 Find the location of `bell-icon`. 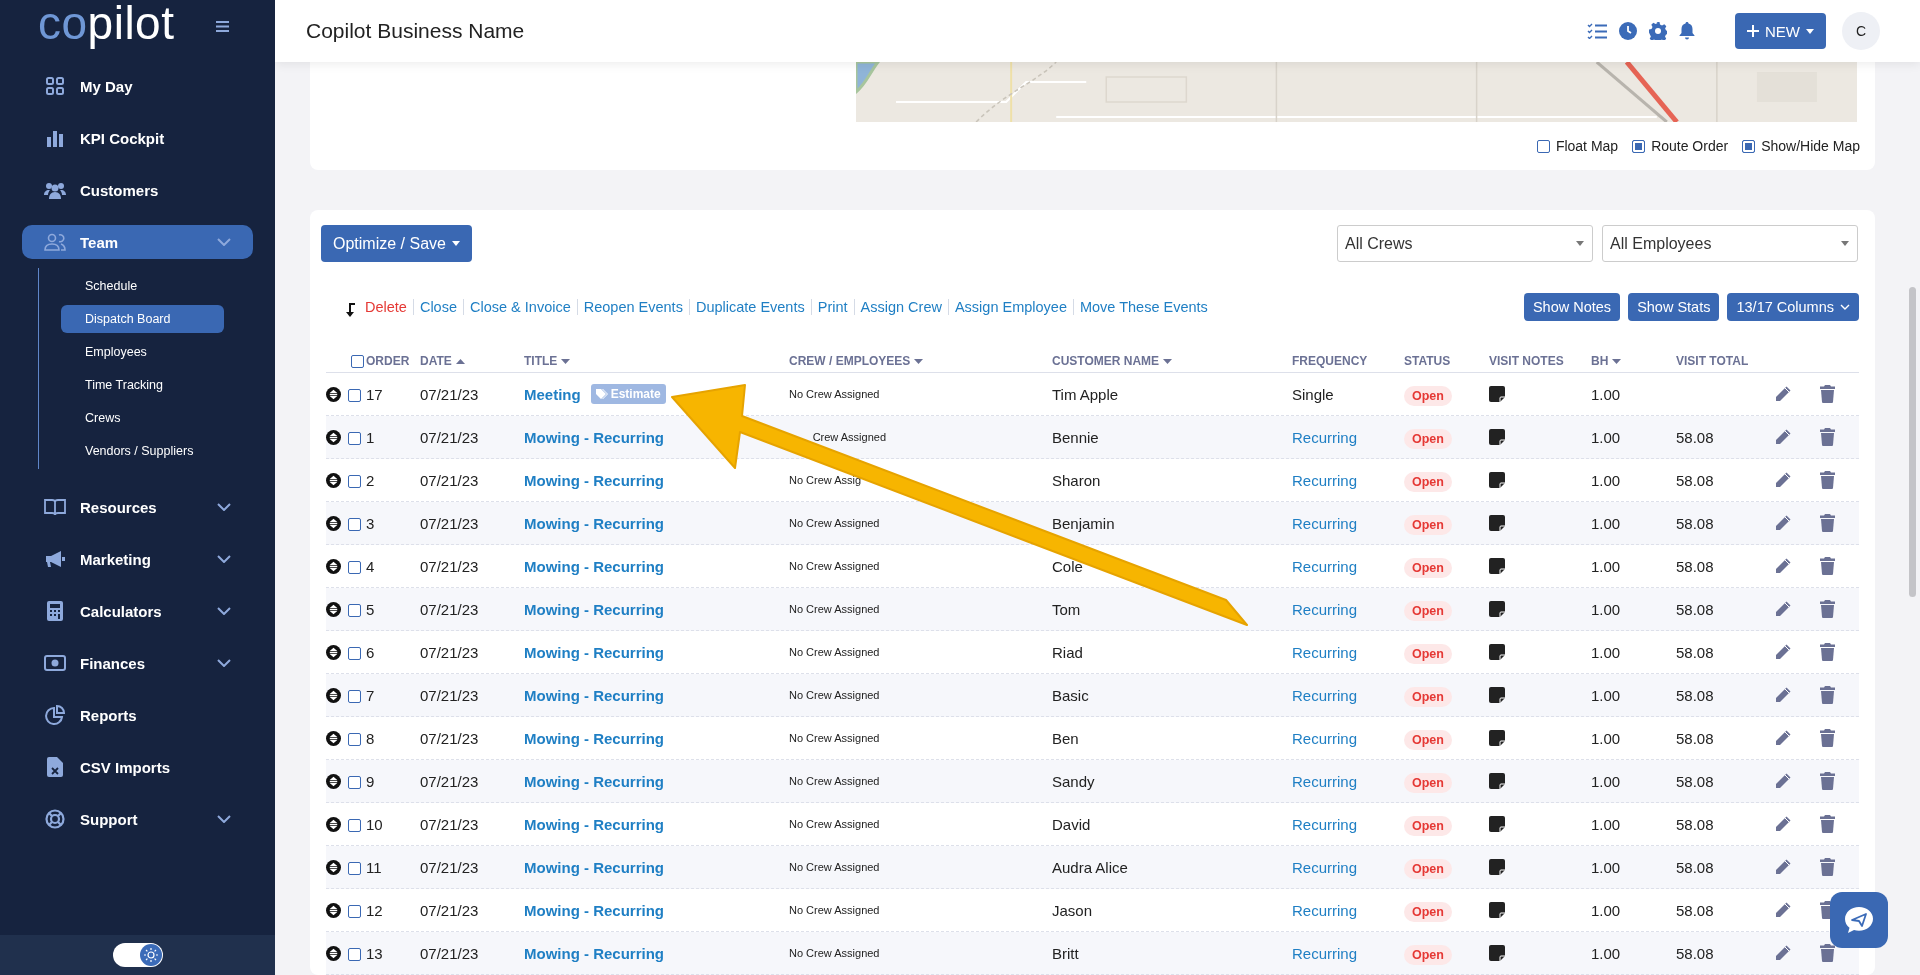

bell-icon is located at coordinates (1687, 31).